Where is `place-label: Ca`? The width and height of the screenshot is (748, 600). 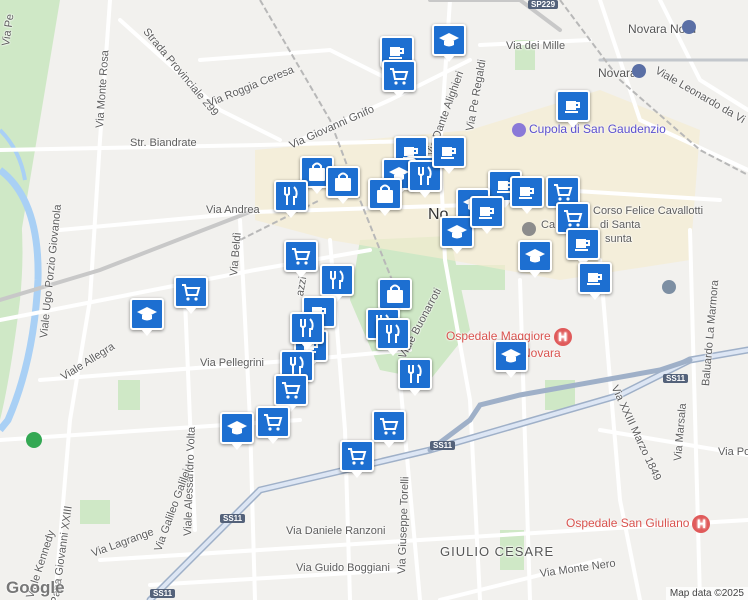 place-label: Ca is located at coordinates (548, 225).